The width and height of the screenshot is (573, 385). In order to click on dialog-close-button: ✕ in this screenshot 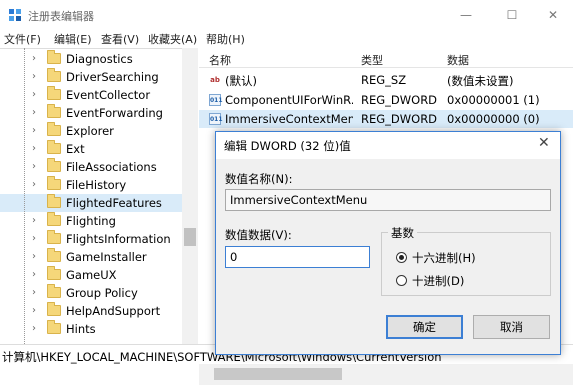, I will do `click(544, 143)`.